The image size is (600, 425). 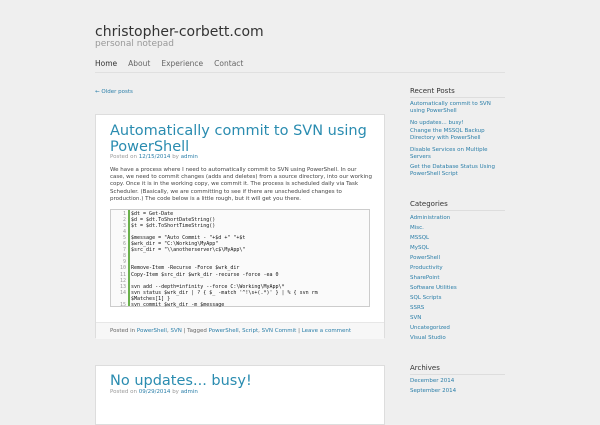 What do you see at coordinates (181, 381) in the screenshot?
I see `post-title: No updates... busy!` at bounding box center [181, 381].